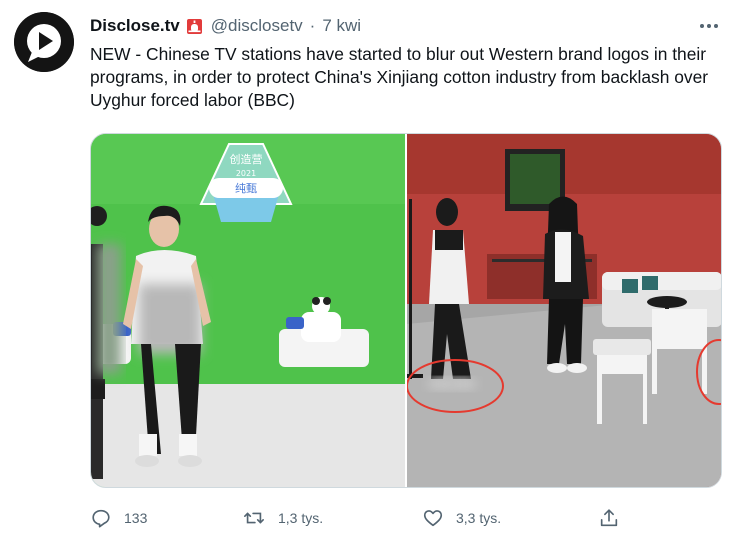  Describe the element at coordinates (405, 26) in the screenshot. I see `tweet-header: Disclose.tv @disclosetv · 7 kwi` at that location.